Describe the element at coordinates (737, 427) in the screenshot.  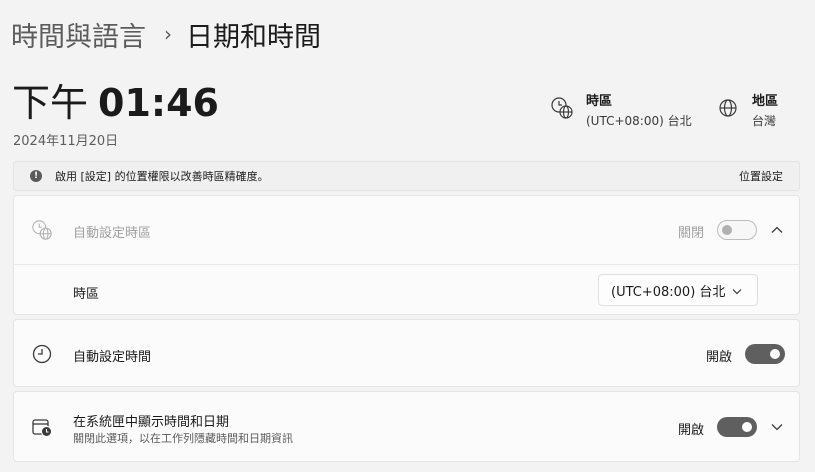
I see `tray-time-toggle` at that location.